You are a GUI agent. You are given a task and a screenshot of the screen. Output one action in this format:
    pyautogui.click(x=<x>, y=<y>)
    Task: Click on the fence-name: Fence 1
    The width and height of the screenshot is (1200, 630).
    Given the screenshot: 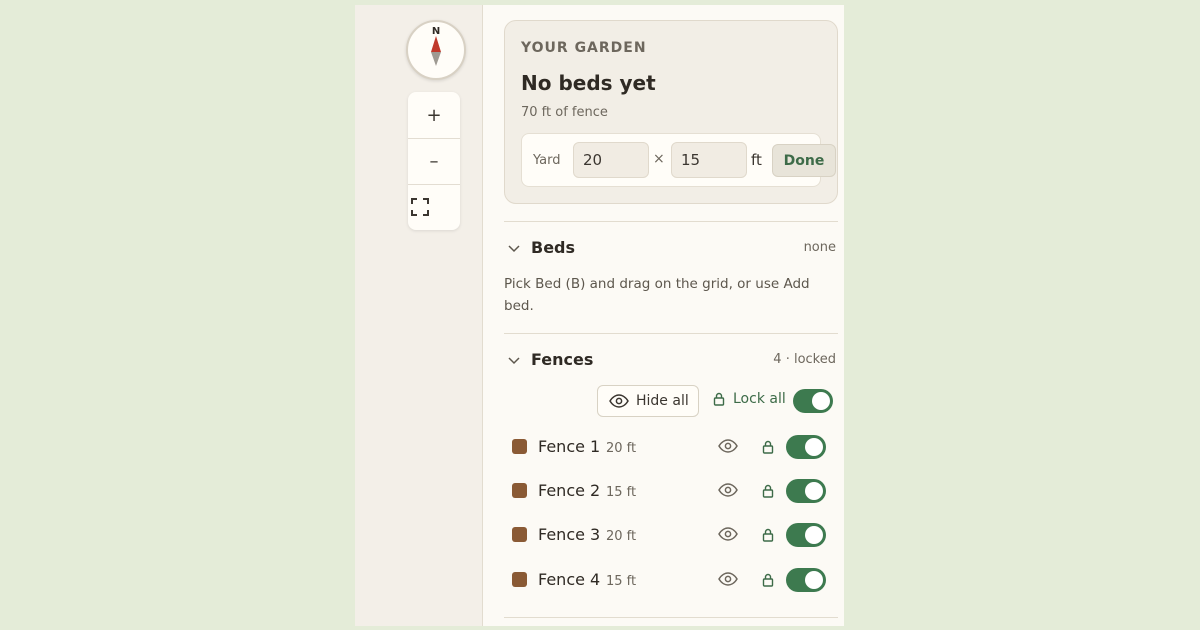 What is the action you would take?
    pyautogui.click(x=569, y=446)
    